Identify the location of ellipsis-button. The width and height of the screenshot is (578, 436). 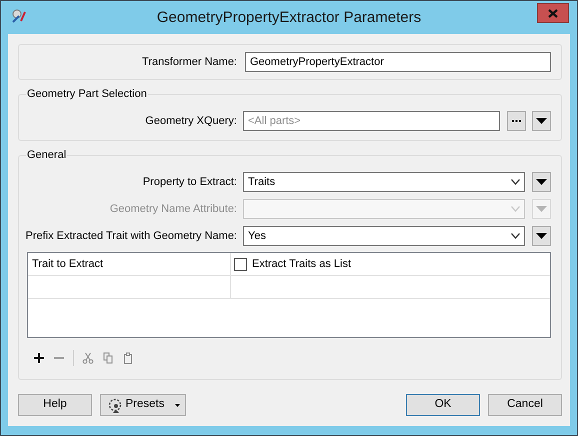
(516, 121).